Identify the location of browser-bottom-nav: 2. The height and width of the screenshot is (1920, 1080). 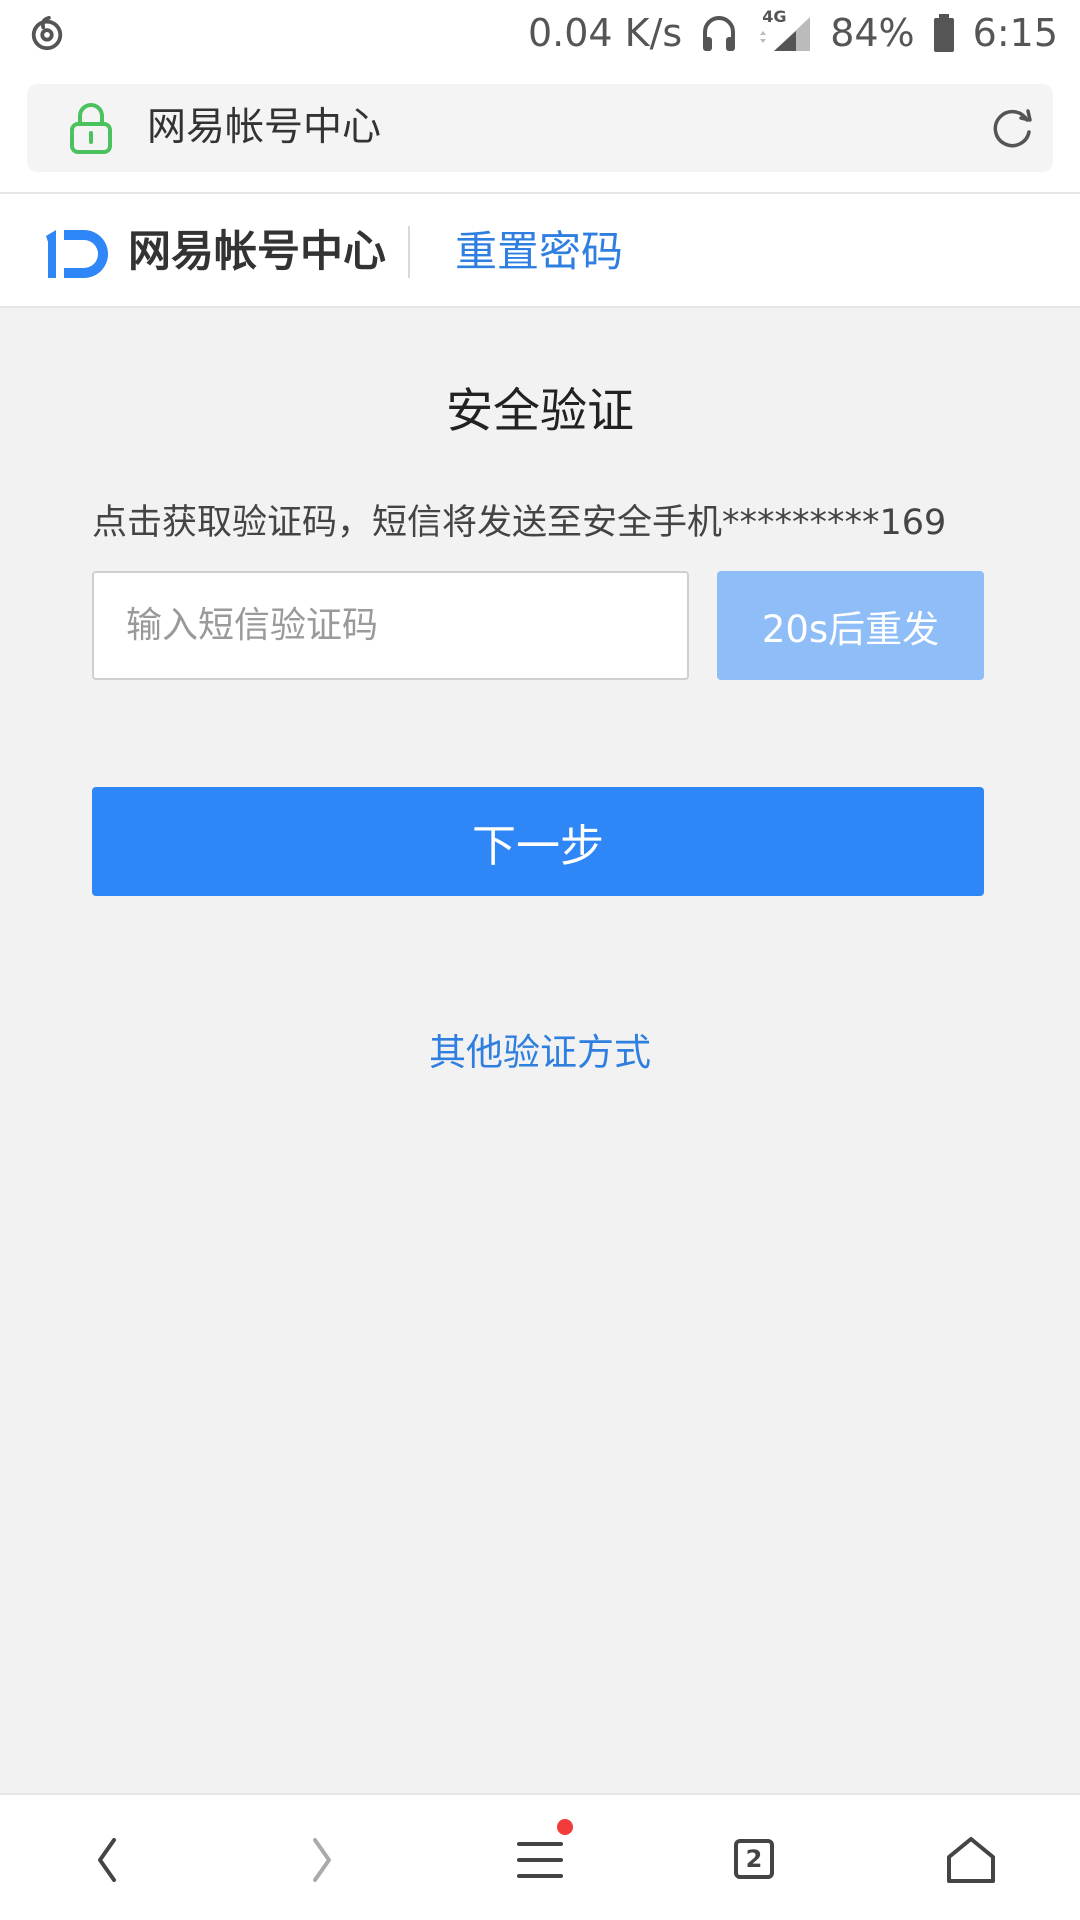
(540, 1856).